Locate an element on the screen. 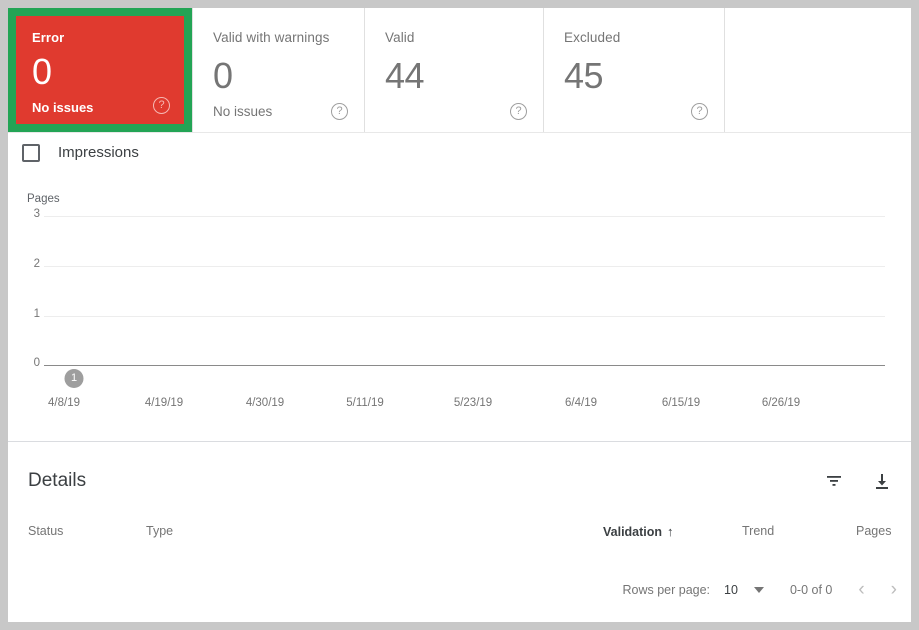 The image size is (919, 630). summary-card-error: Error 0 No issues ? is located at coordinates (100, 70).